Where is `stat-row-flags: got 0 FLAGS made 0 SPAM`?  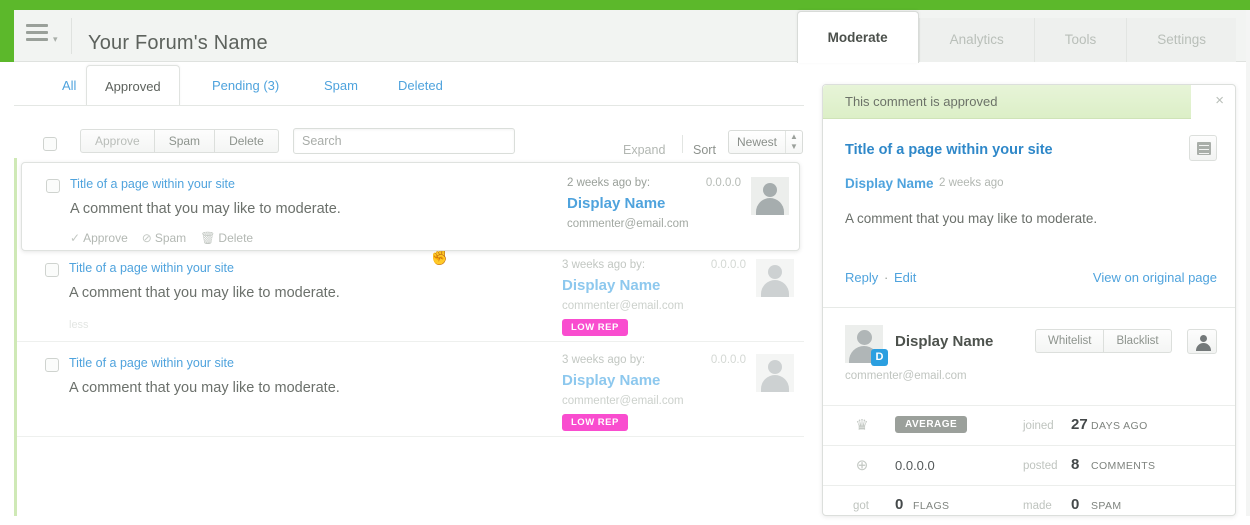
stat-row-flags: got 0 FLAGS made 0 SPAM is located at coordinates (1029, 505).